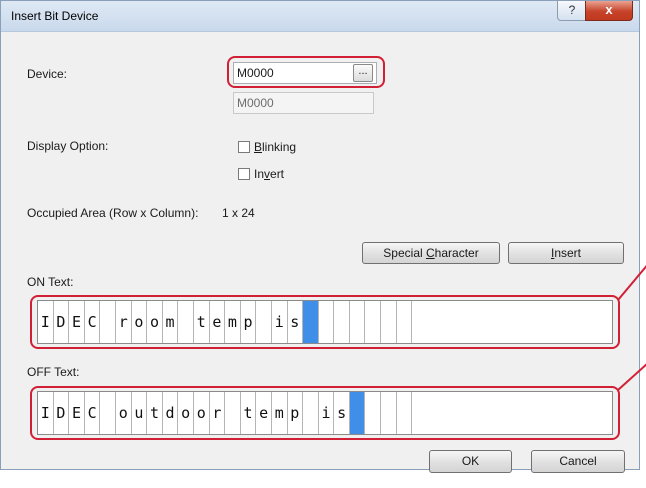  What do you see at coordinates (431, 253) in the screenshot?
I see `special-character-button: Special Character` at bounding box center [431, 253].